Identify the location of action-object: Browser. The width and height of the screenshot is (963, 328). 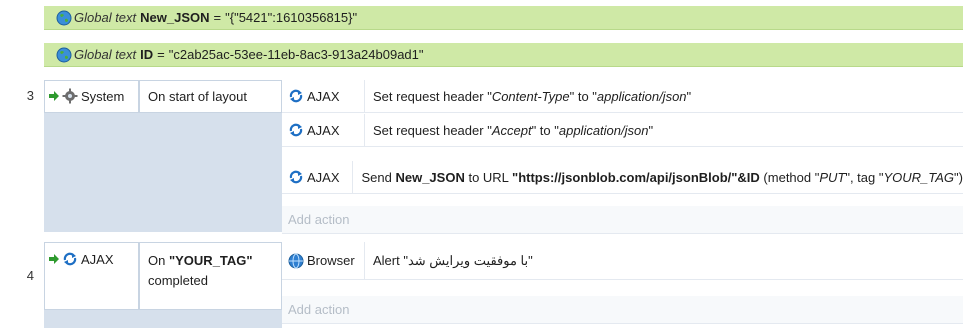
(323, 260).